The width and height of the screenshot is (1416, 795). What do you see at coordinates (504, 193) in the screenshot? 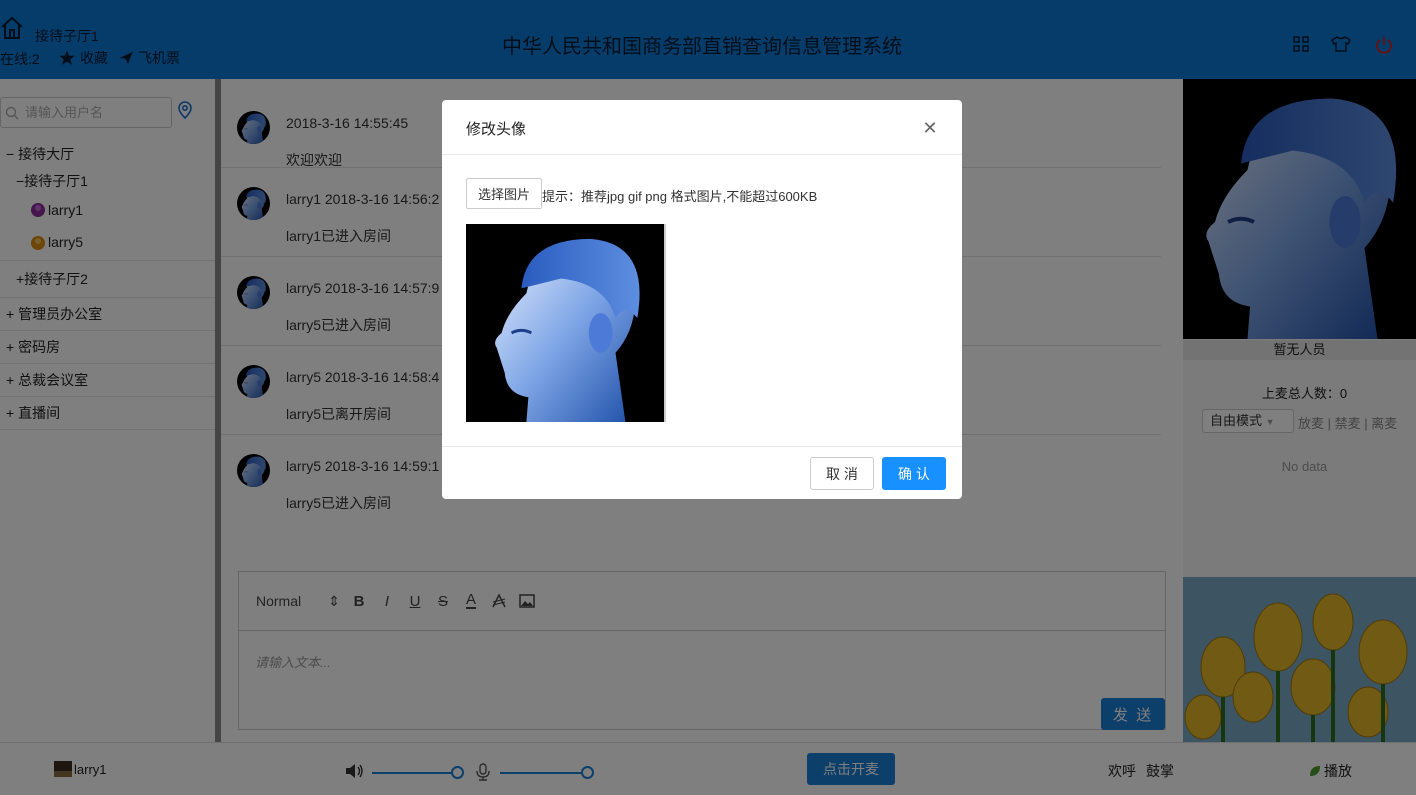
I see `choose-image-button: 选择图片` at bounding box center [504, 193].